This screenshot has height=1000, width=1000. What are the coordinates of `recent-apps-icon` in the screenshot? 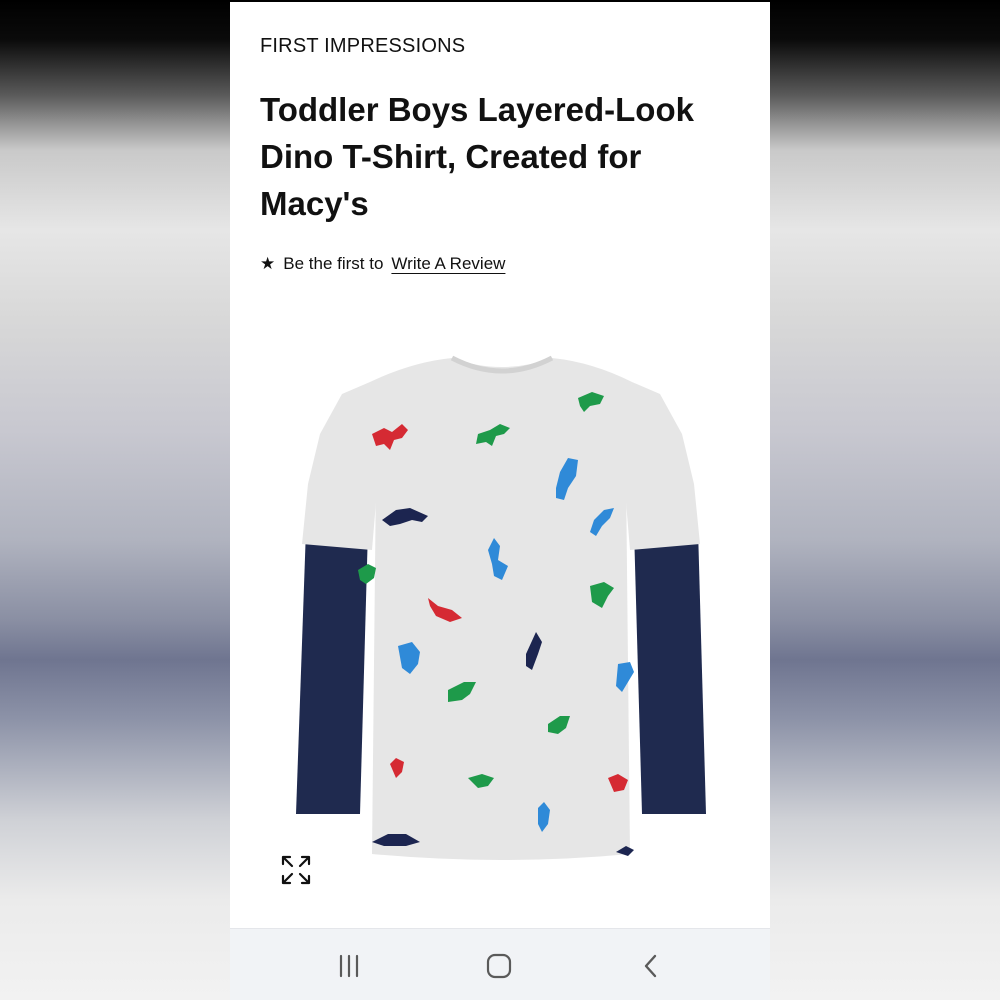 It's located at (349, 966).